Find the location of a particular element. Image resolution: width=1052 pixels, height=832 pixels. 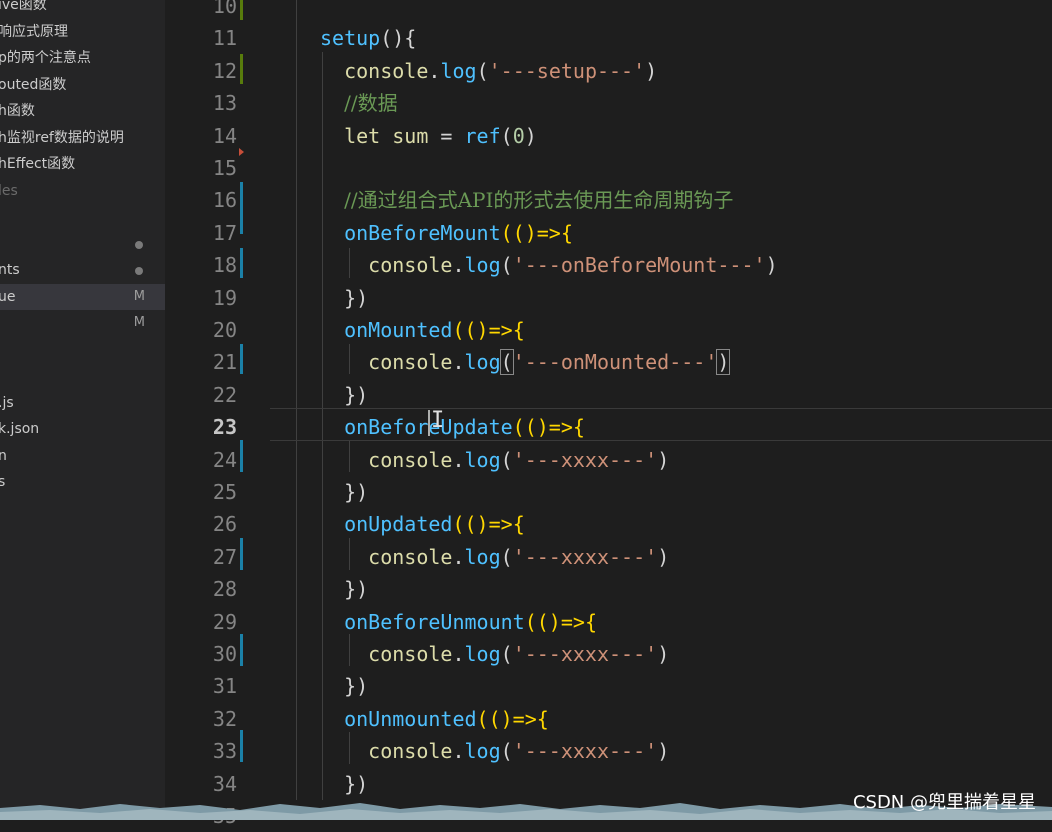

code-line: console.log('---onMounted---') is located at coordinates (525, 362).